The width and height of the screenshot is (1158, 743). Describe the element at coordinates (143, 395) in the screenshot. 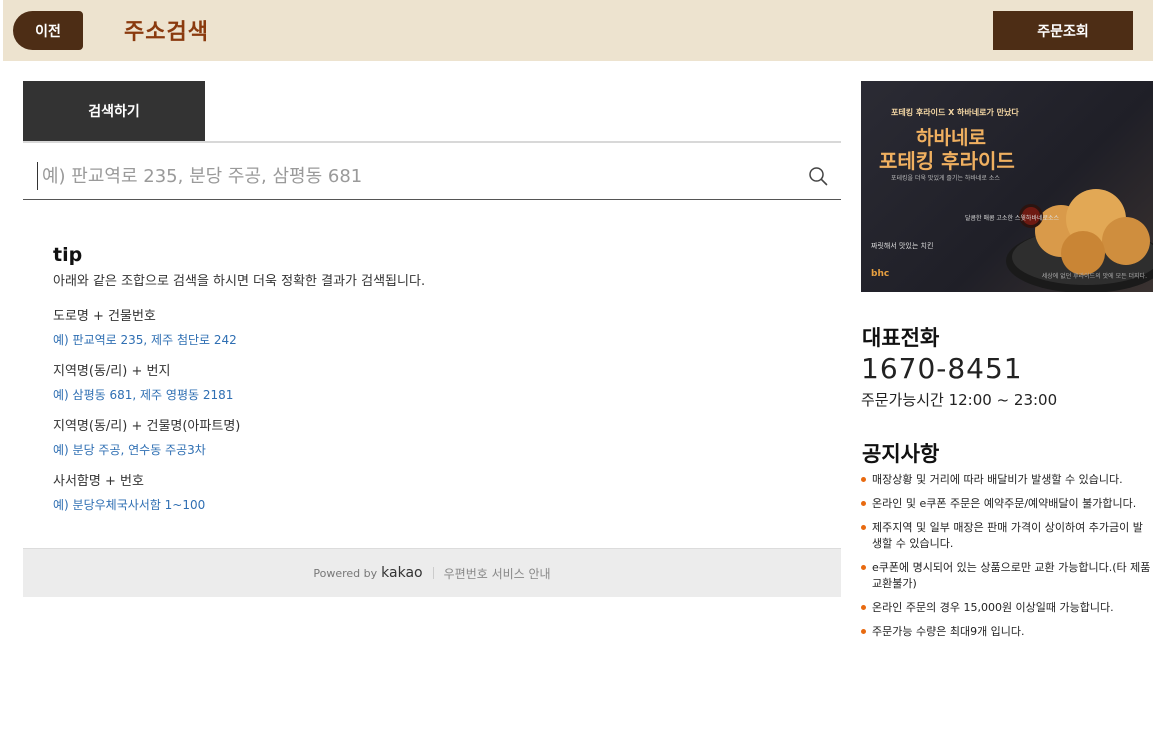

I see `tip-example: 예) 삼평동 681, 제주 영평동 2181` at that location.